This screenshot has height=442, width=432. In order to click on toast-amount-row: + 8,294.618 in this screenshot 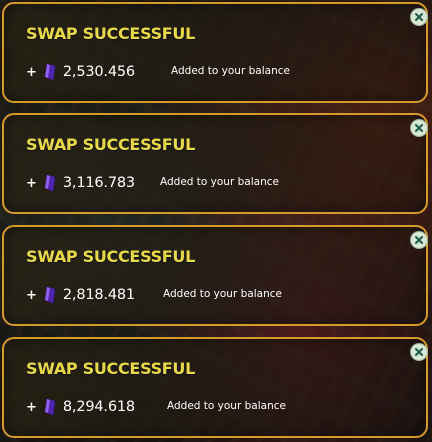, I will do `click(80, 407)`.